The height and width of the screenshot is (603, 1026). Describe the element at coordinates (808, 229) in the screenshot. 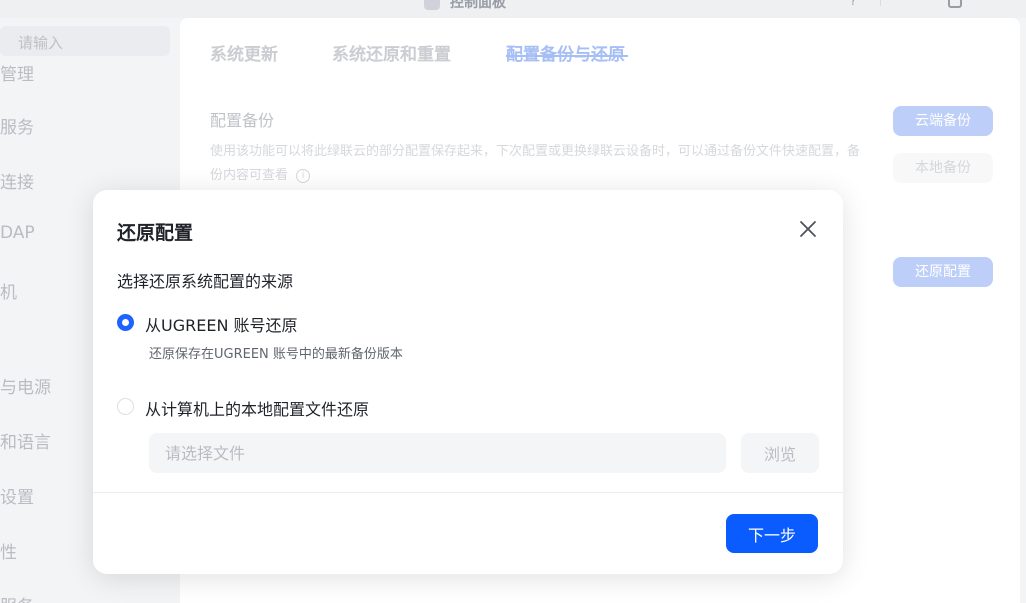

I see `close-icon` at that location.